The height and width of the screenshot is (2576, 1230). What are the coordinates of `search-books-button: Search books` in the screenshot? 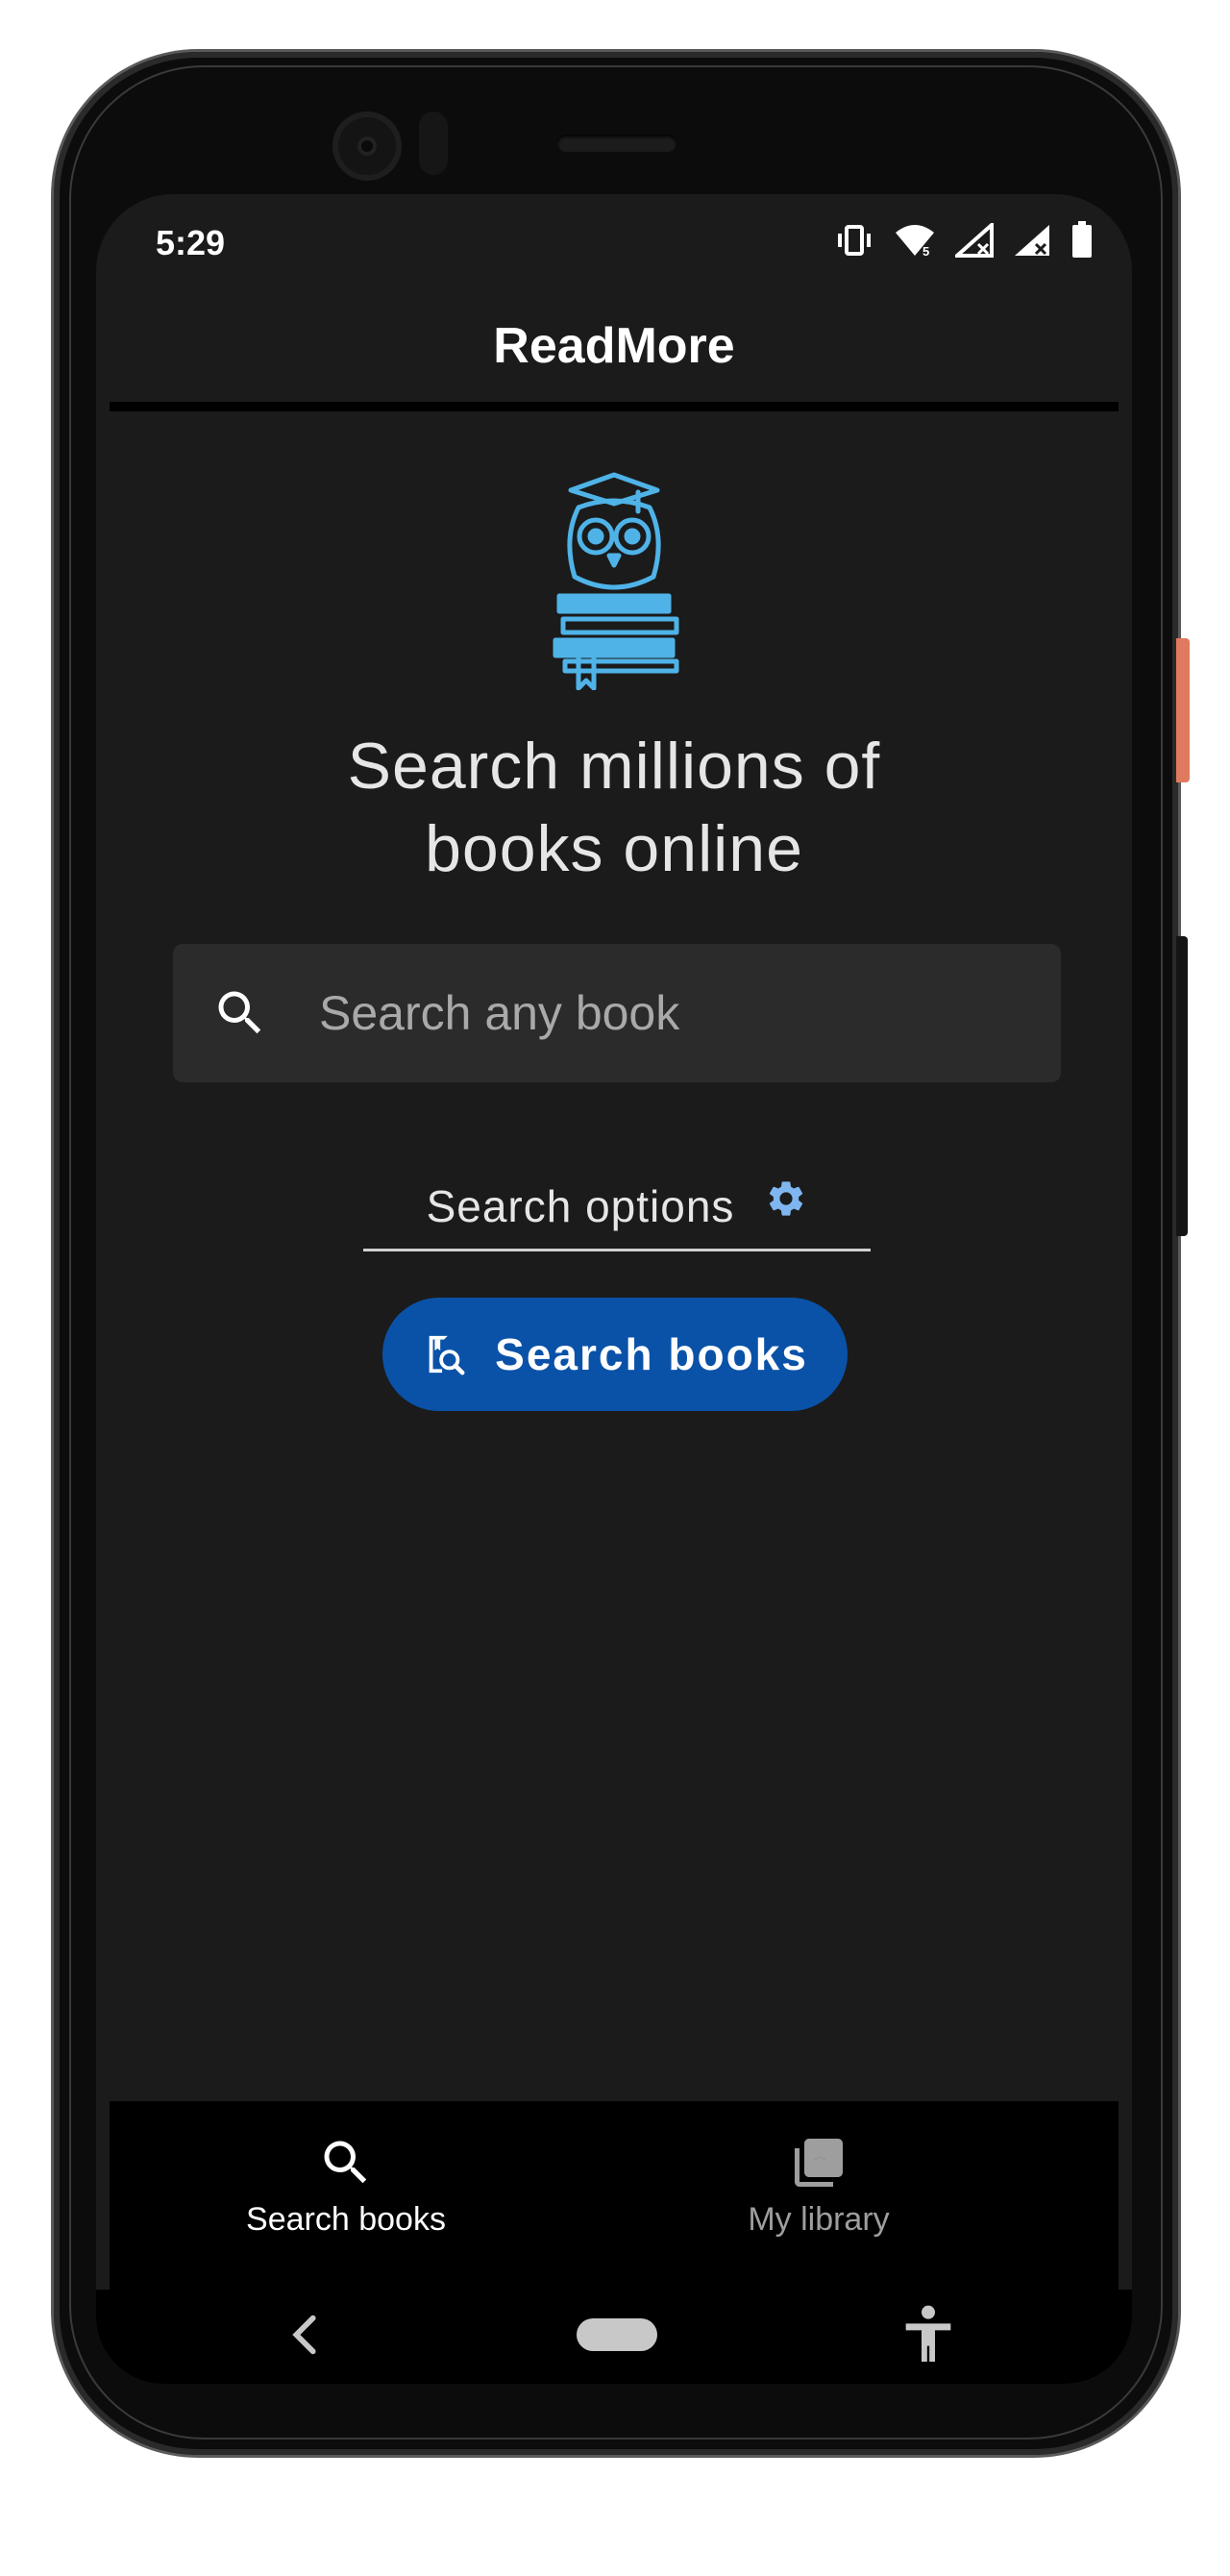 It's located at (615, 1355).